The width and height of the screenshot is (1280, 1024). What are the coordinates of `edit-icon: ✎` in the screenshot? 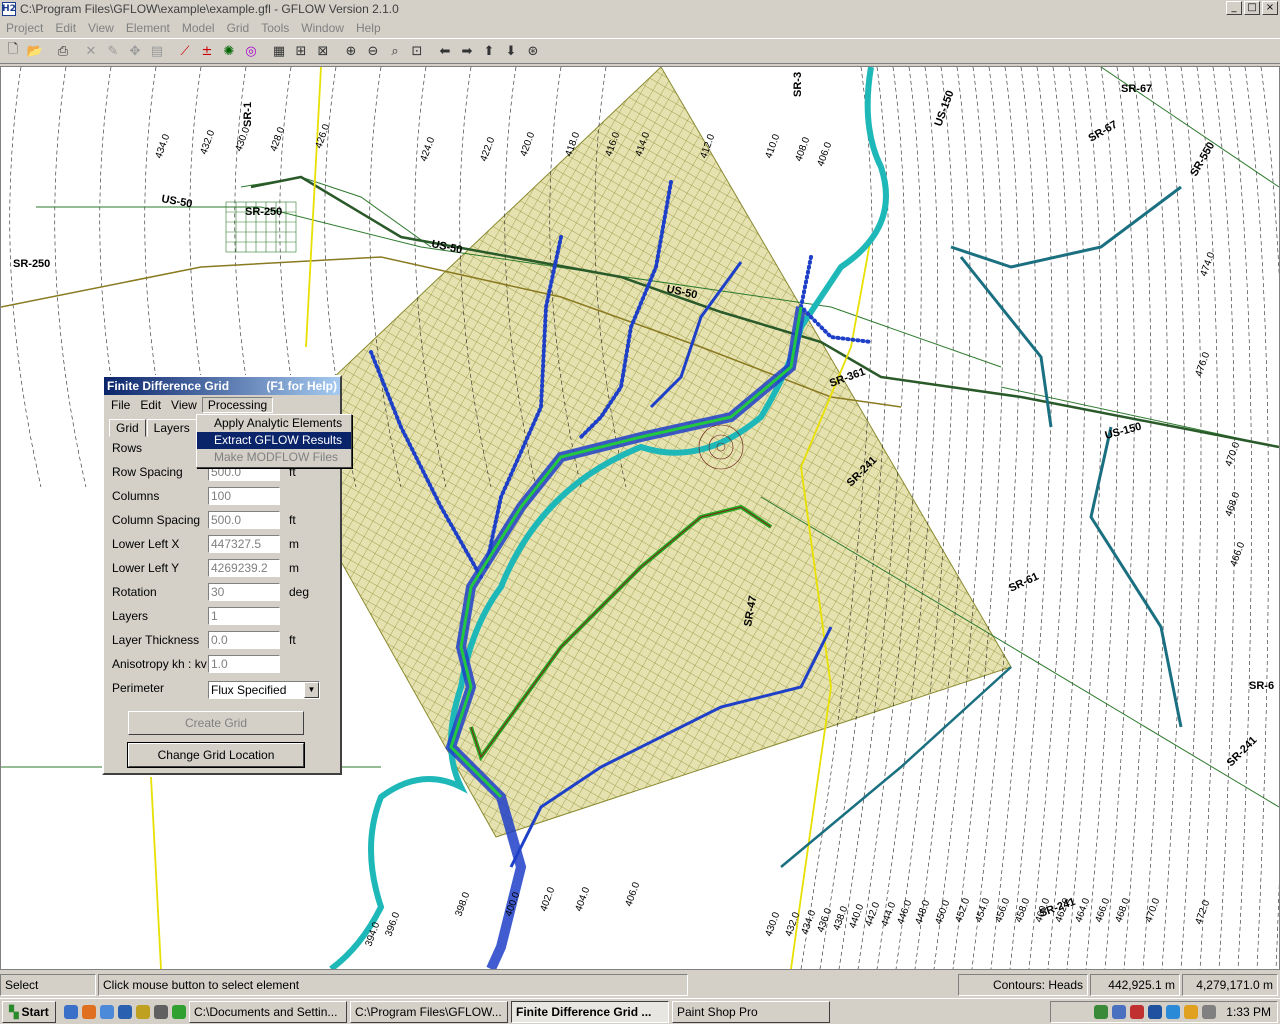 It's located at (113, 51).